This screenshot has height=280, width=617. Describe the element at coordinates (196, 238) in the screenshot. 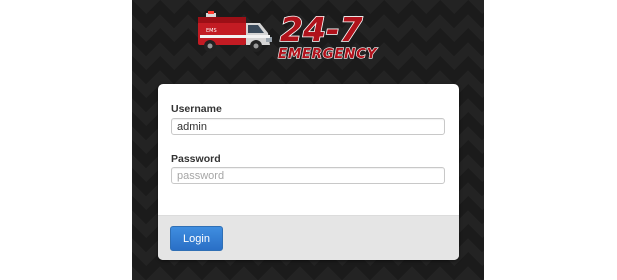

I see `login-button: Login` at that location.